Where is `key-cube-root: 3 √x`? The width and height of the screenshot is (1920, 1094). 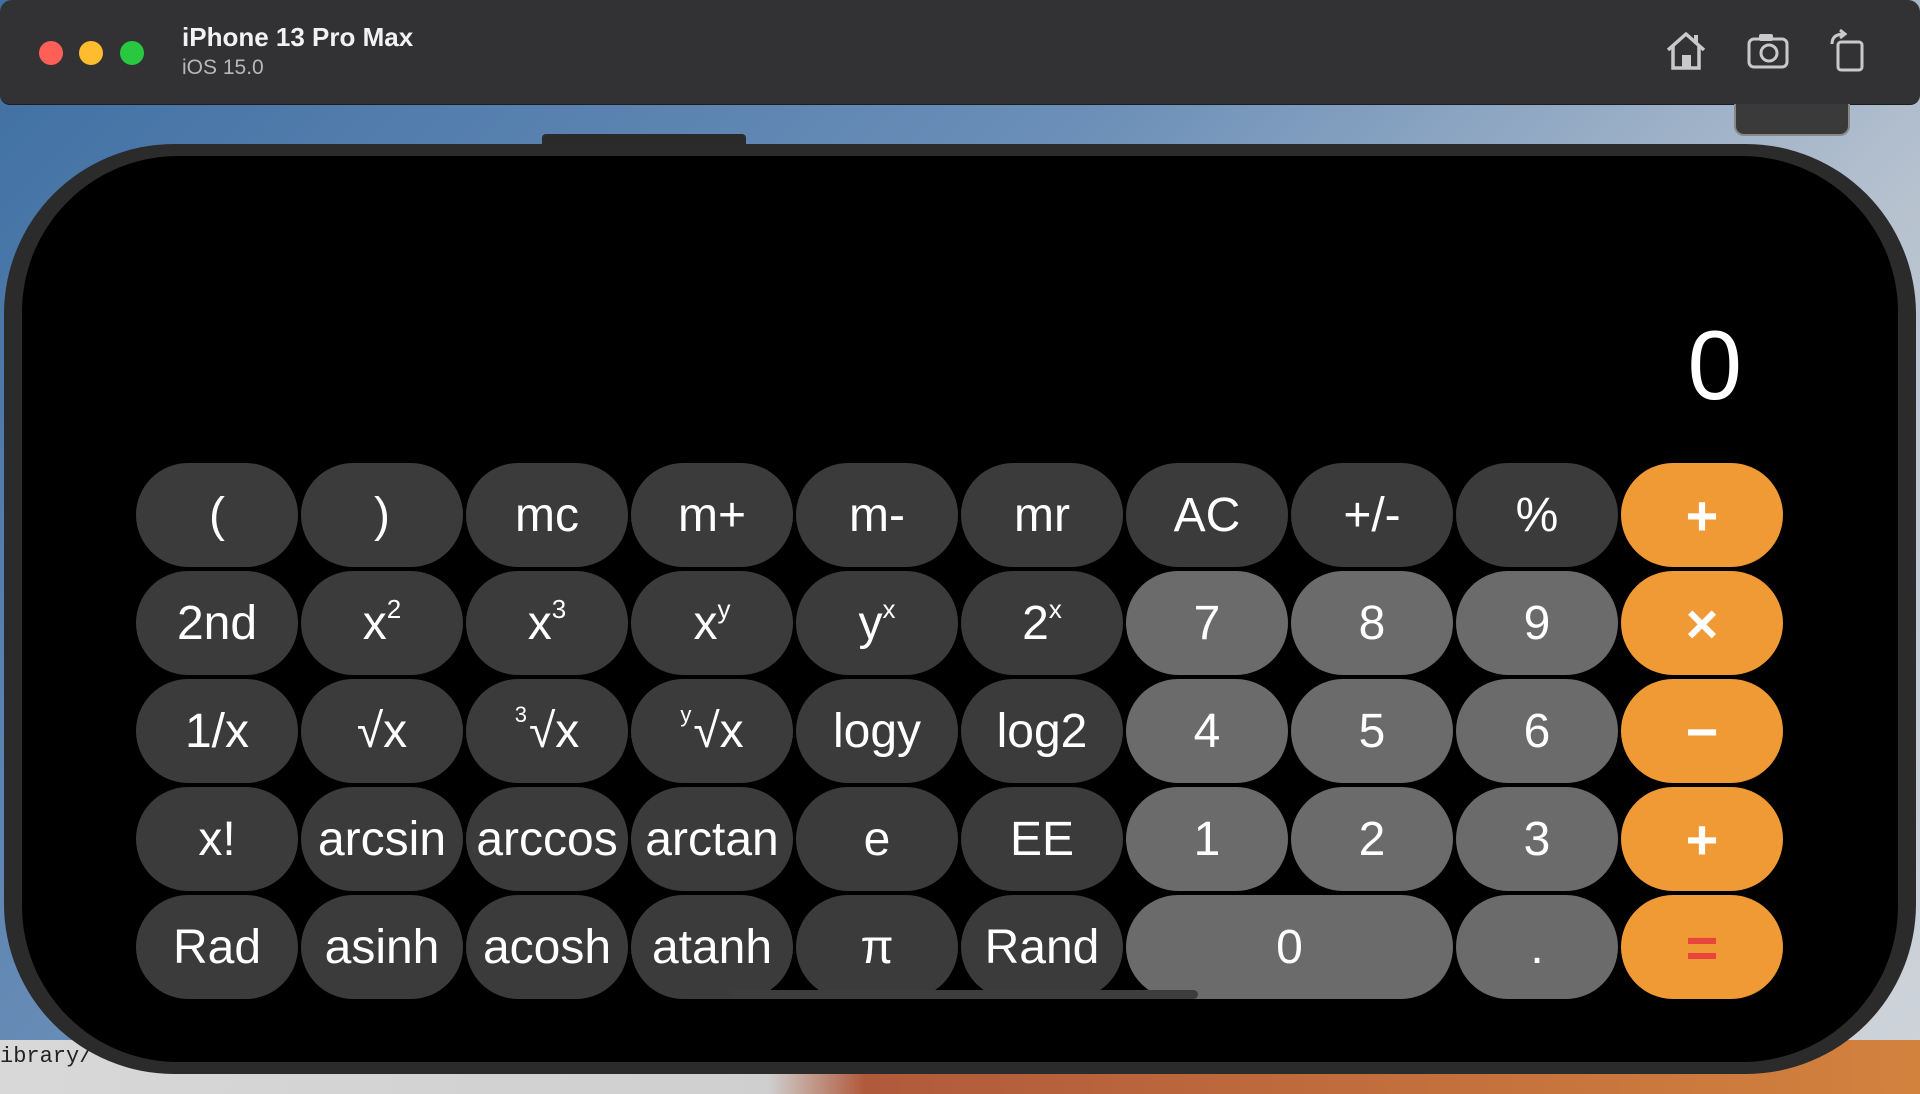 key-cube-root: 3 √x is located at coordinates (547, 731).